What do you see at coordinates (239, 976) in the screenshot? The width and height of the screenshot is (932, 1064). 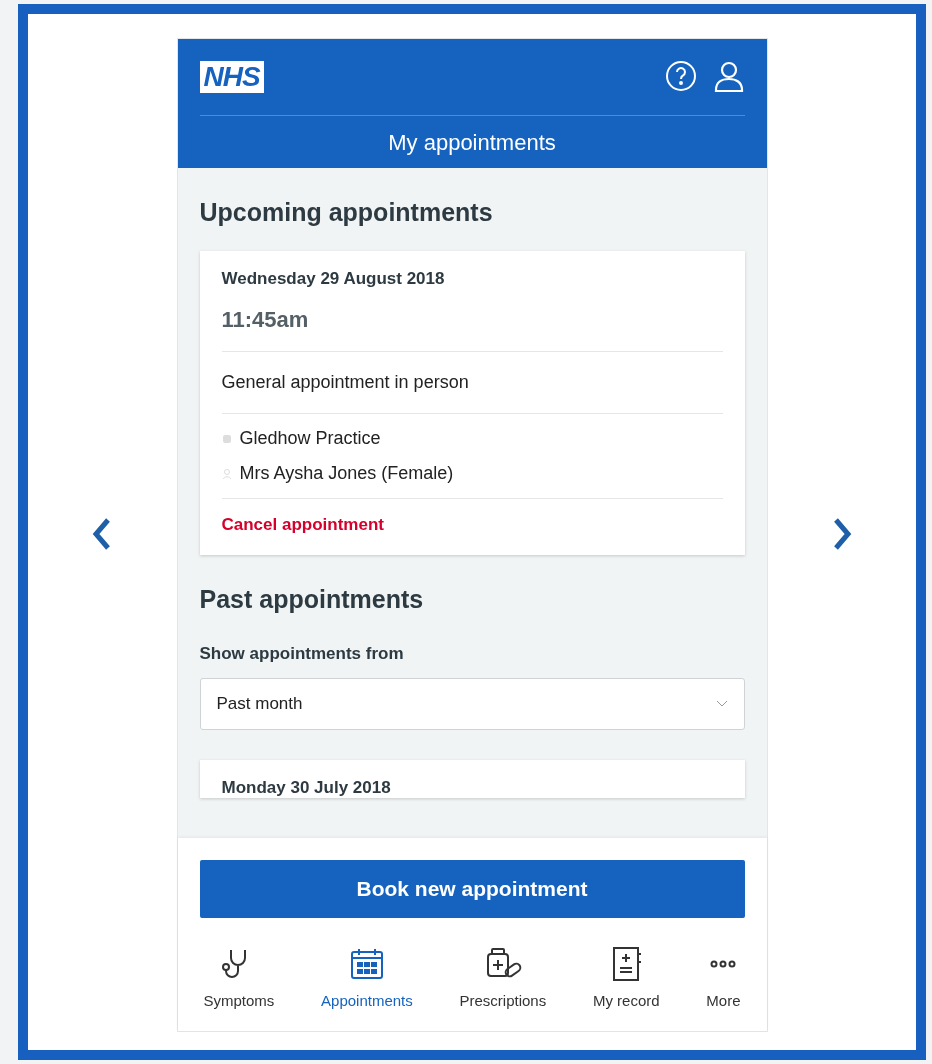 I see `nav-tab: Symptoms` at bounding box center [239, 976].